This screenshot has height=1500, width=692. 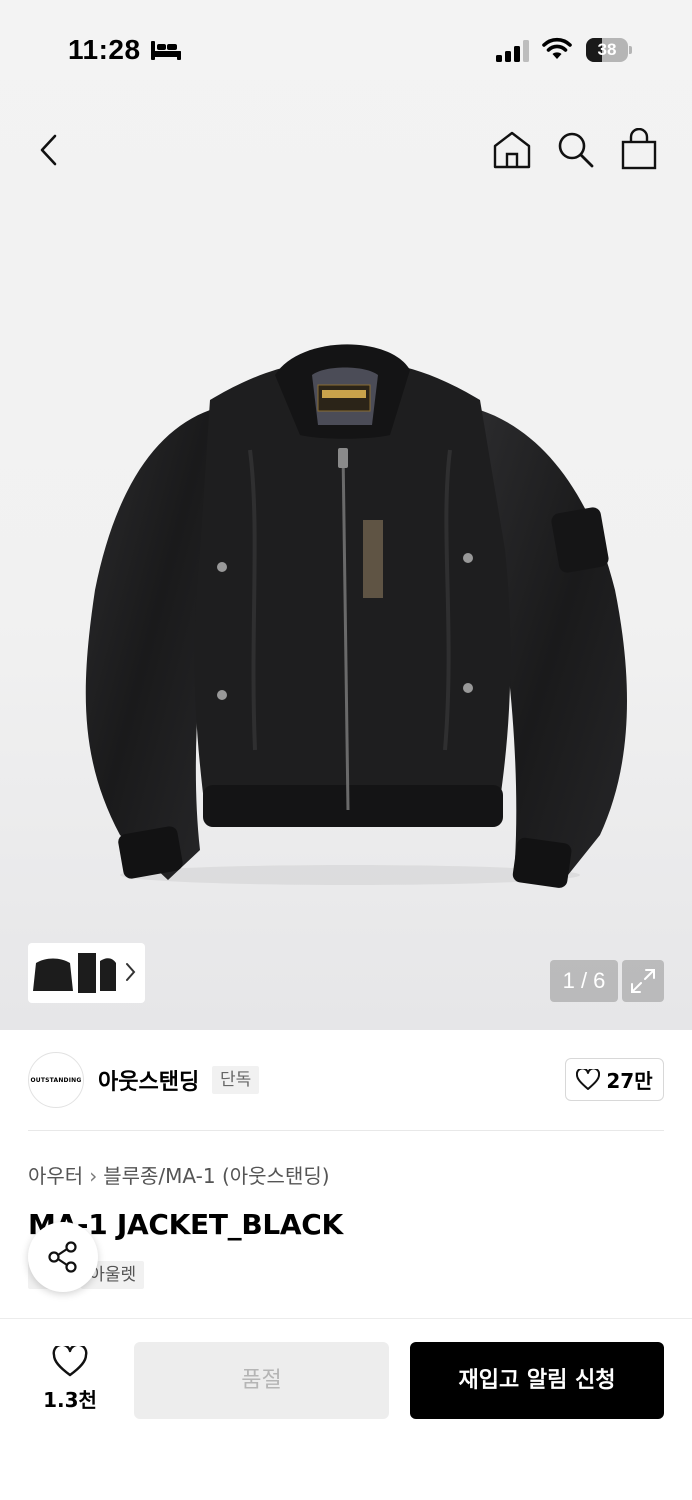 I want to click on divider, so click(x=346, y=1130).